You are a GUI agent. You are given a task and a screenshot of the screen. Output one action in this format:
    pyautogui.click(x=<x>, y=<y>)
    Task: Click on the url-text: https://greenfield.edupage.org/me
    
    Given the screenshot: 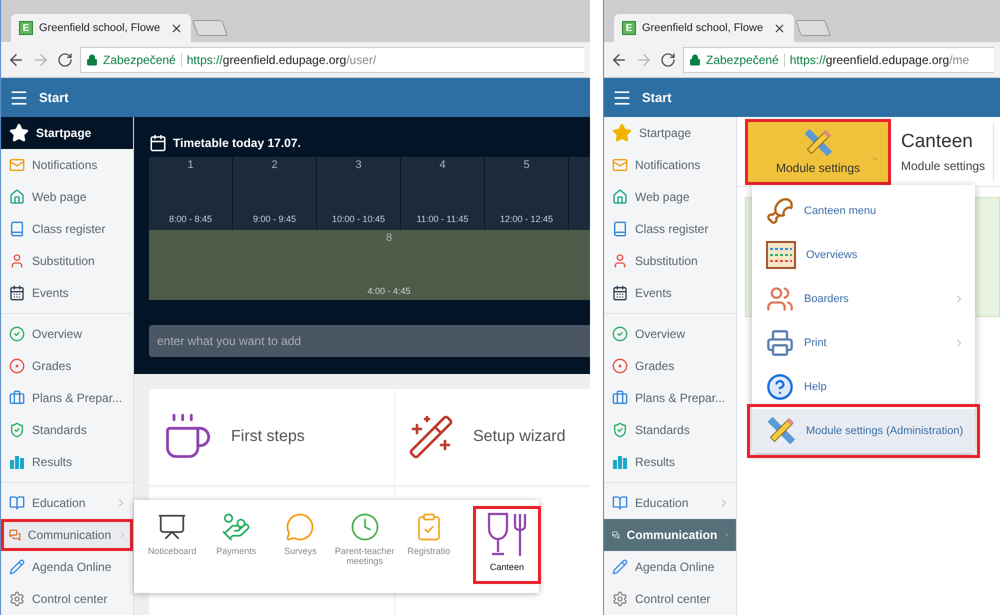 What is the action you would take?
    pyautogui.click(x=880, y=59)
    